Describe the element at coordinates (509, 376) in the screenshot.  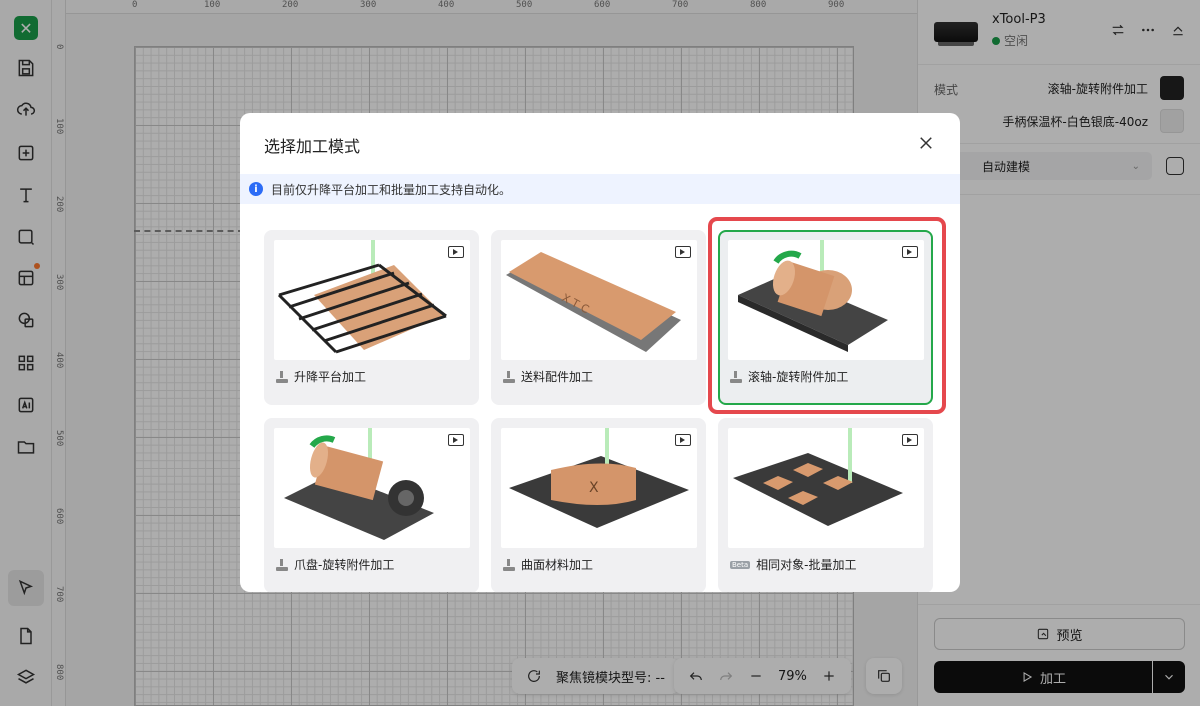
I see `feeder-mode-icon` at that location.